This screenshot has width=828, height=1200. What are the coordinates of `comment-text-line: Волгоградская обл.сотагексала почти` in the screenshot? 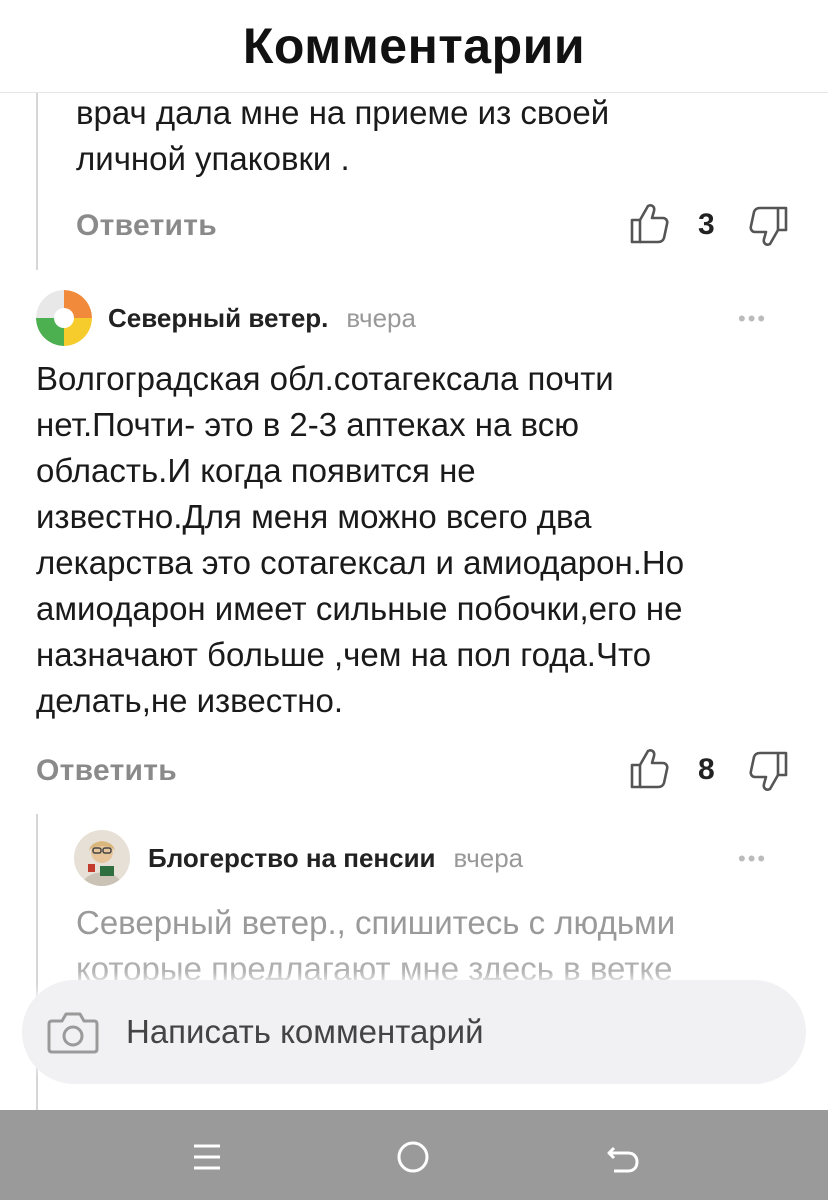 It's located at (325, 378).